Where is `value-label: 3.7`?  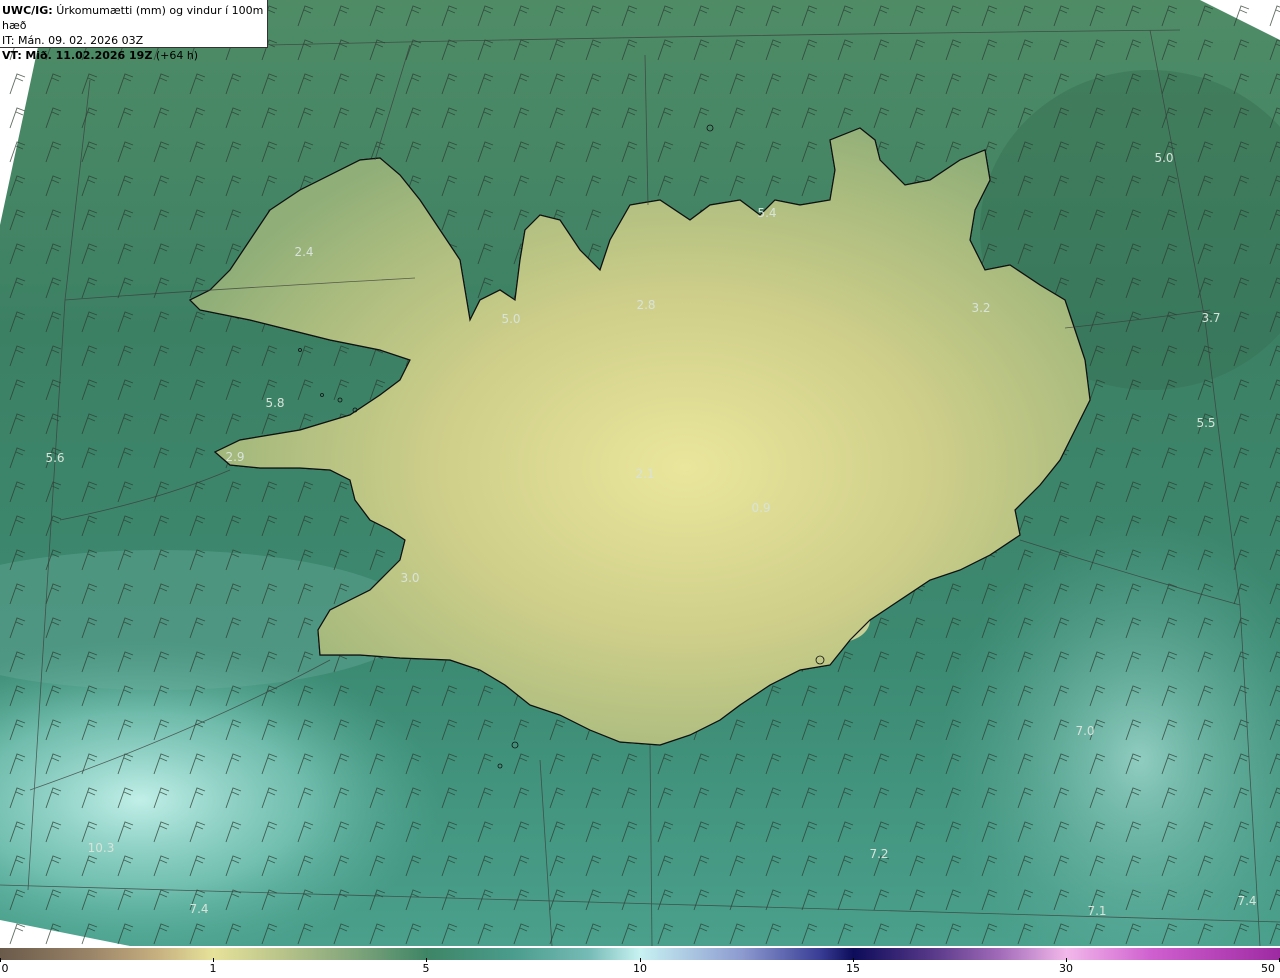
value-label: 3.7 is located at coordinates (1210, 318).